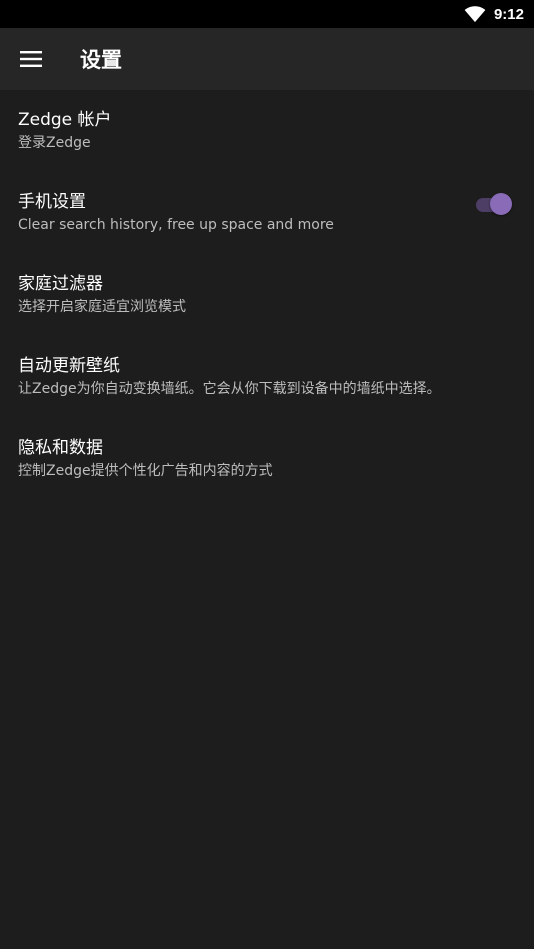 Image resolution: width=534 pixels, height=949 pixels. I want to click on setting-subtitle: 让Zedge为你自动变换墙纸。它会从你下载到设备中的墙纸中选择。, so click(229, 389).